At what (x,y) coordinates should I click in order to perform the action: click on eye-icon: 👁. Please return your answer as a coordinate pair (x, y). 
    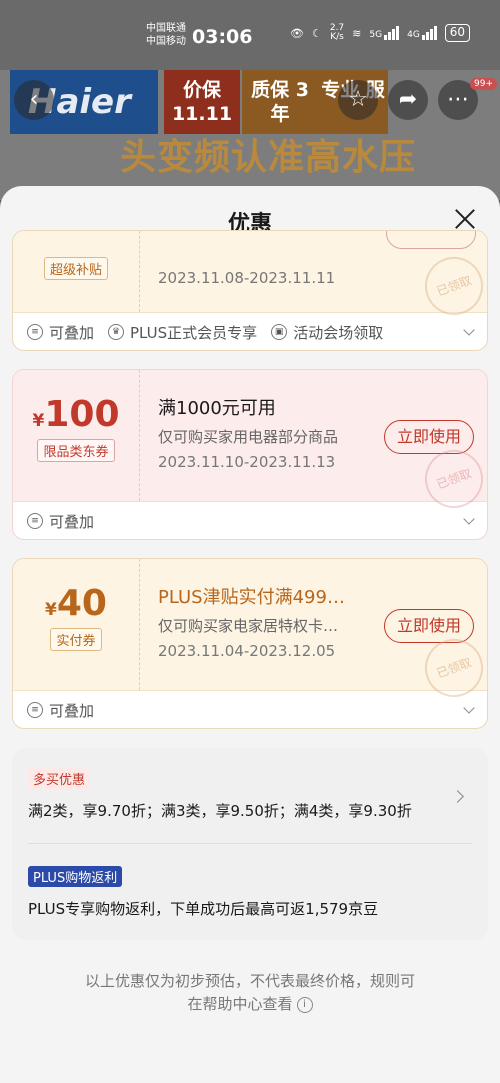
    Looking at the image, I should click on (297, 33).